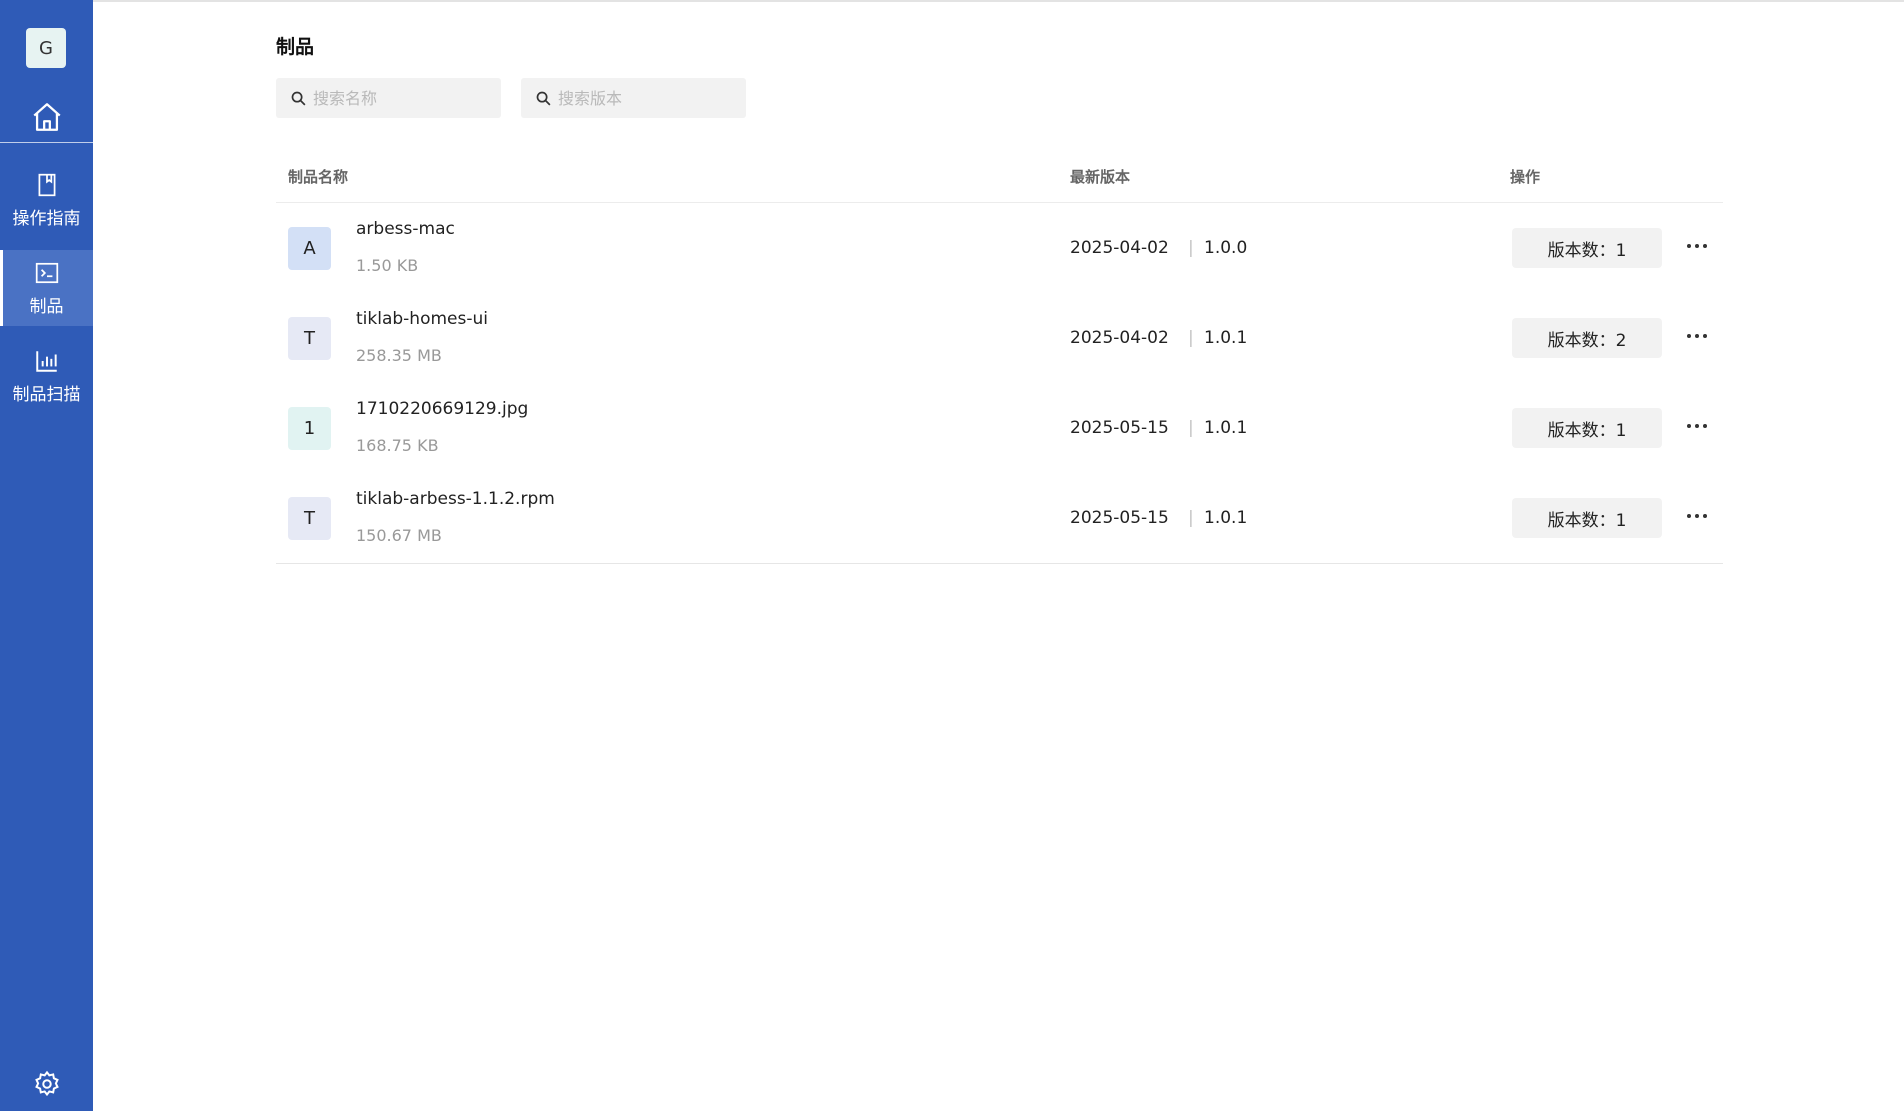 This screenshot has width=1904, height=1111. What do you see at coordinates (46, 218) in the screenshot?
I see `sidebar-item-label: 操作指南` at bounding box center [46, 218].